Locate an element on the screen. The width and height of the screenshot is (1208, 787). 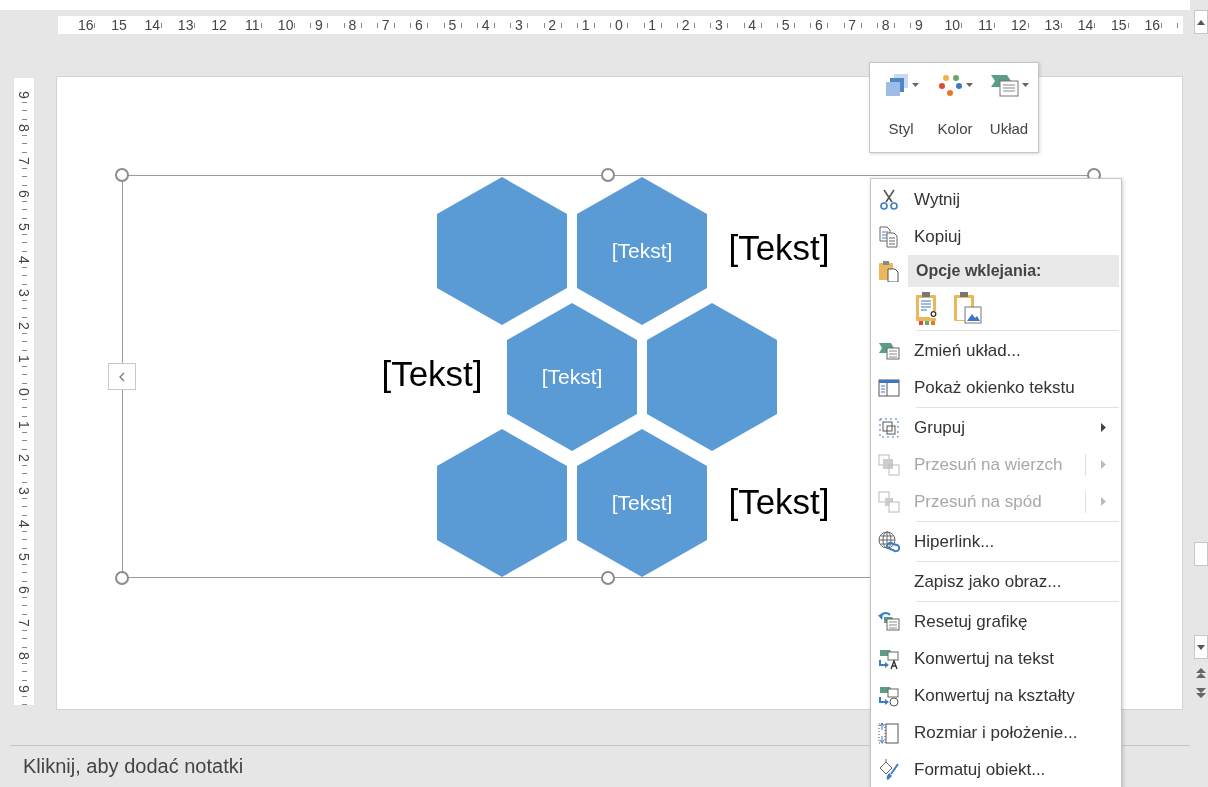
convert-to-shapes-icon is located at coordinates (888, 695).